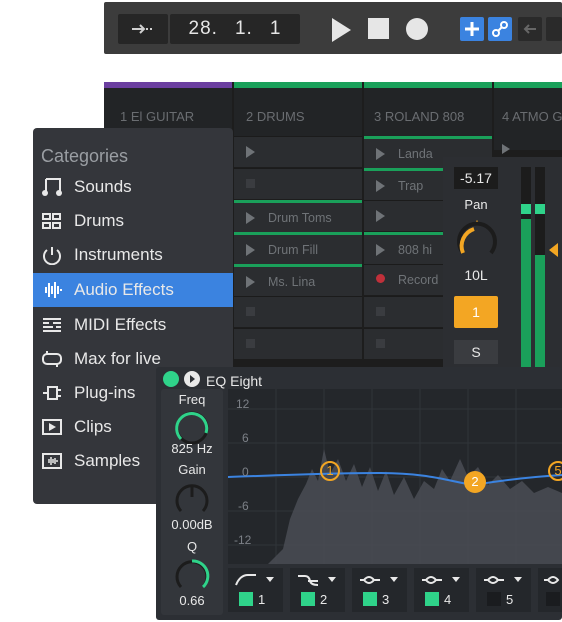  What do you see at coordinates (441, 590) in the screenshot?
I see `band-selector-4: 4` at bounding box center [441, 590].